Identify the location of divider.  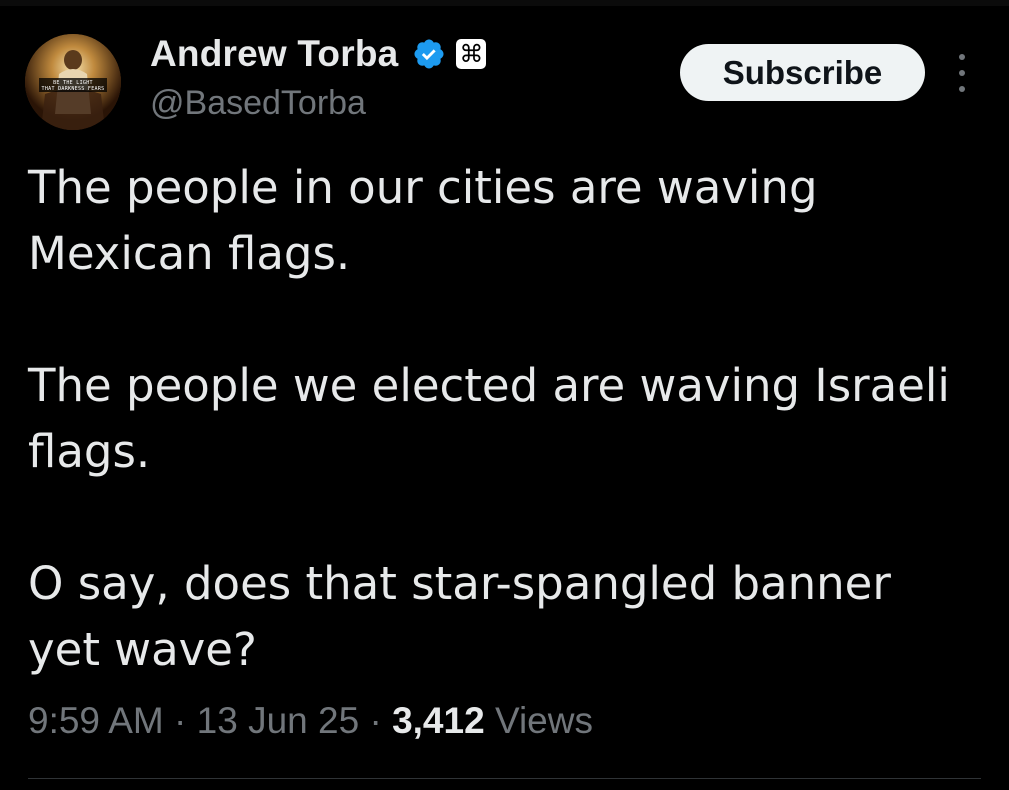
(504, 778).